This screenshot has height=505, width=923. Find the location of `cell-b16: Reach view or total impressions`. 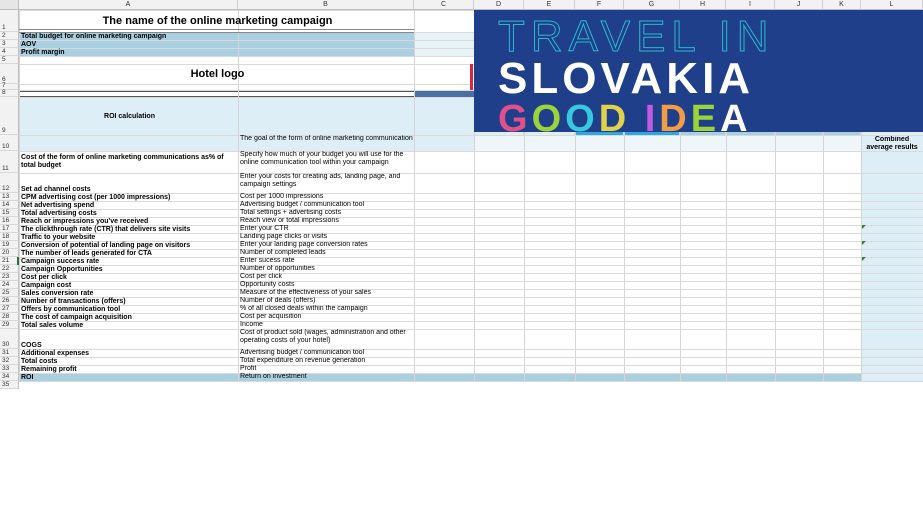

cell-b16: Reach view or total impressions is located at coordinates (326, 221).